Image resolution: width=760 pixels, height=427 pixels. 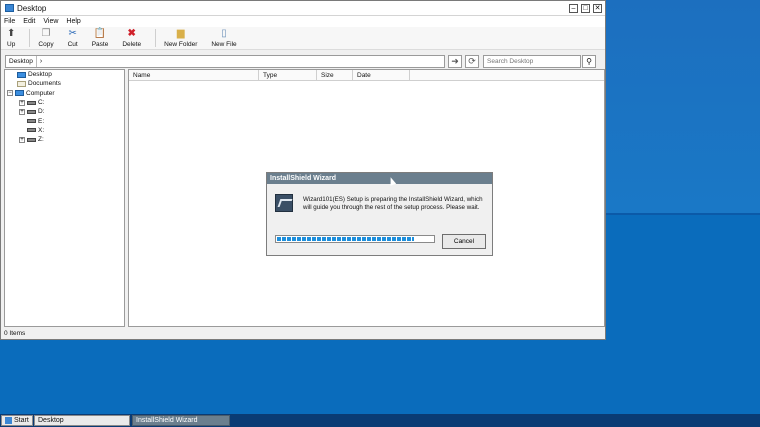 What do you see at coordinates (46, 33) in the screenshot?
I see `copy-icon: ❐` at bounding box center [46, 33].